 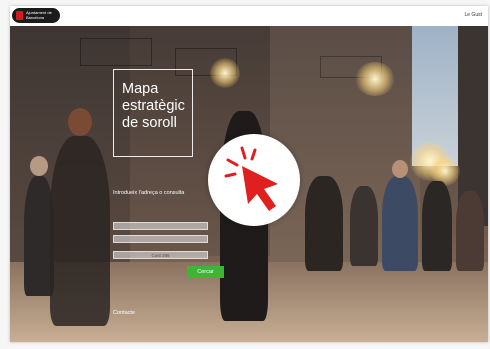 I want to click on contact-link: Contacte, so click(x=124, y=313).